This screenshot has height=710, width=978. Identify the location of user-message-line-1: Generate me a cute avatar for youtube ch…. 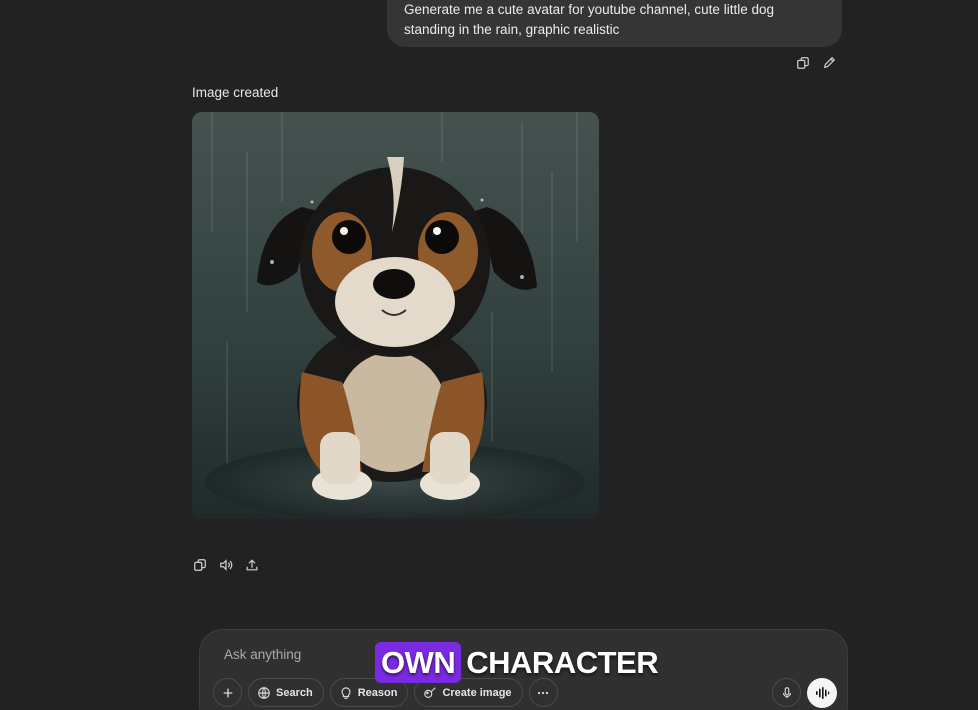
(589, 9).